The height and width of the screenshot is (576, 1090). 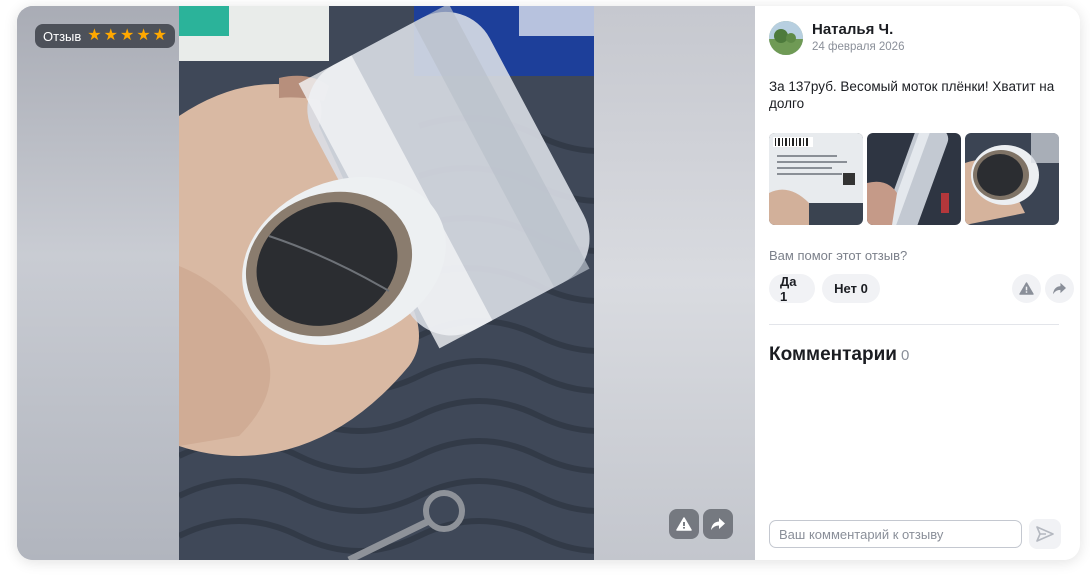 I want to click on comments-heading: Комментарии 0, so click(x=839, y=355).